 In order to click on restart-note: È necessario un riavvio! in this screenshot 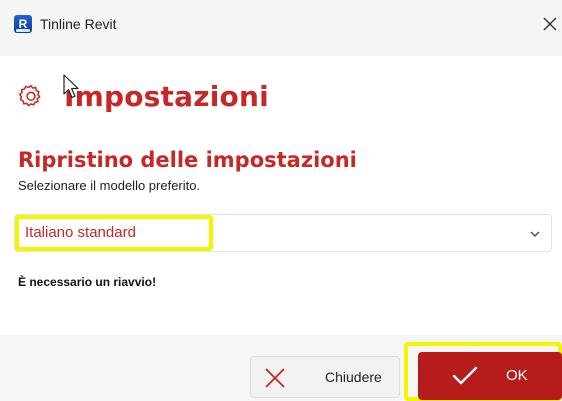, I will do `click(87, 282)`.